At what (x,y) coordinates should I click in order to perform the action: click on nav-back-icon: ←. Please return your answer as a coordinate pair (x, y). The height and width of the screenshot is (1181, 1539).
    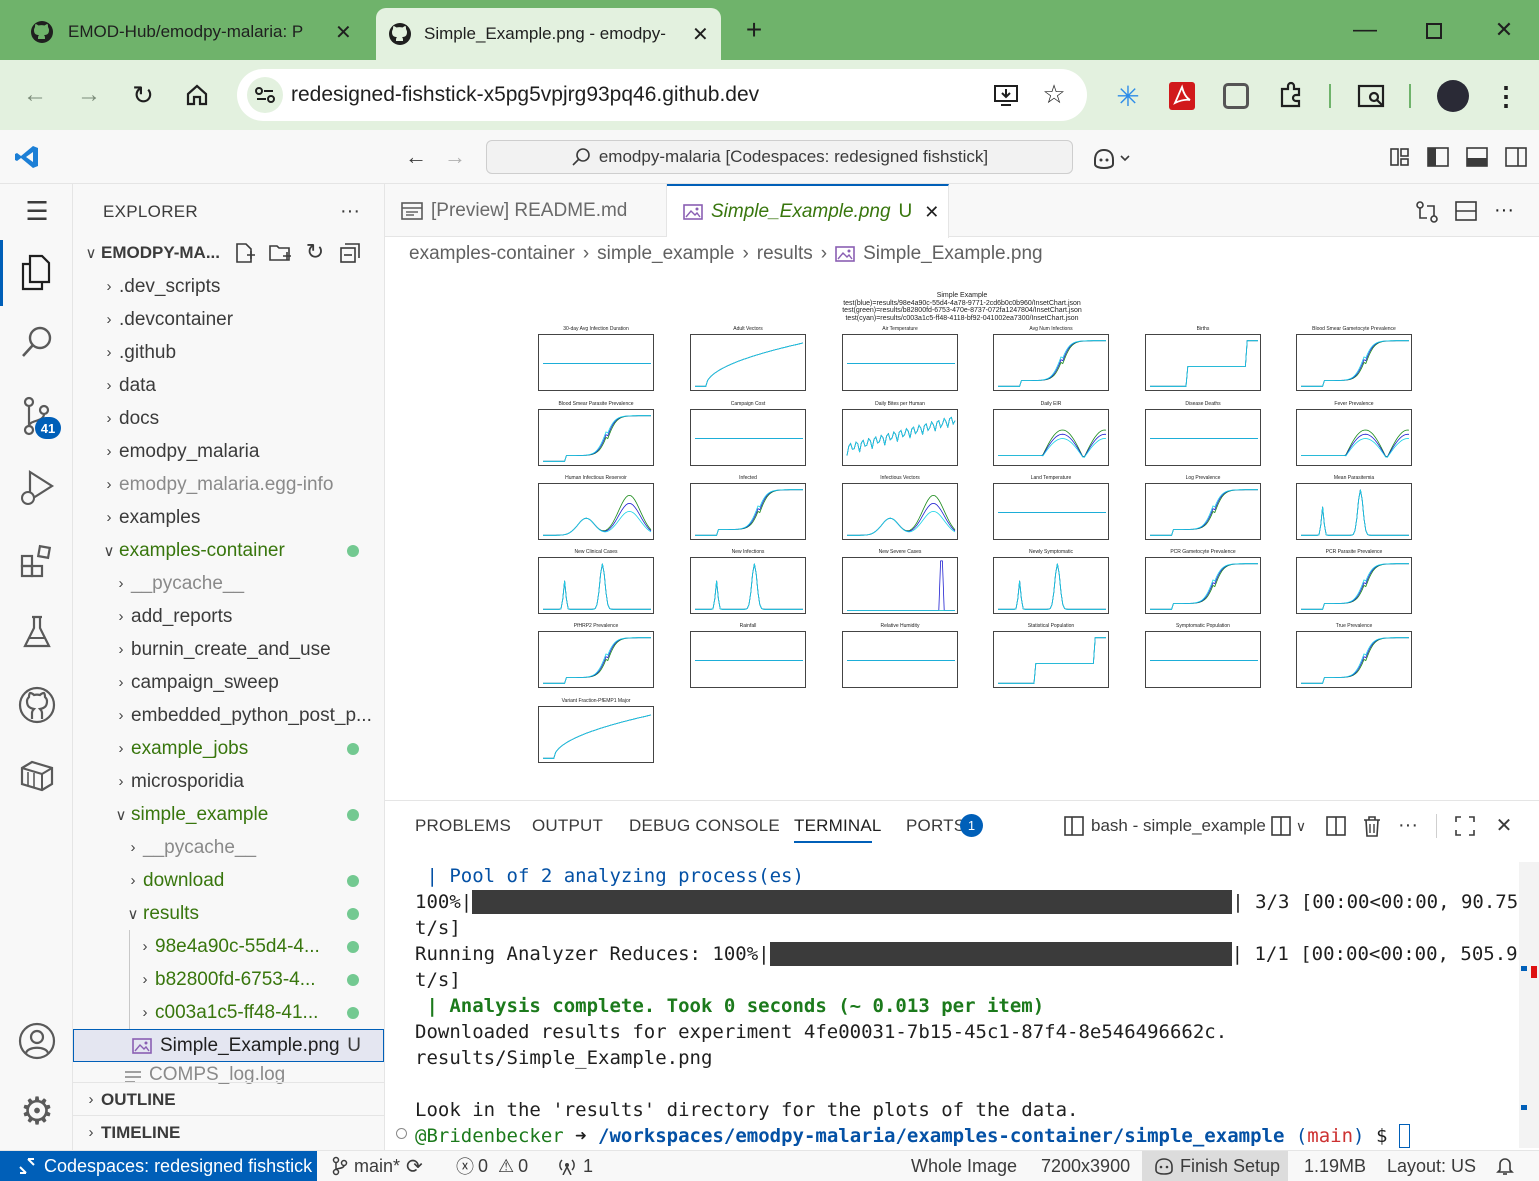
    Looking at the image, I should click on (416, 156).